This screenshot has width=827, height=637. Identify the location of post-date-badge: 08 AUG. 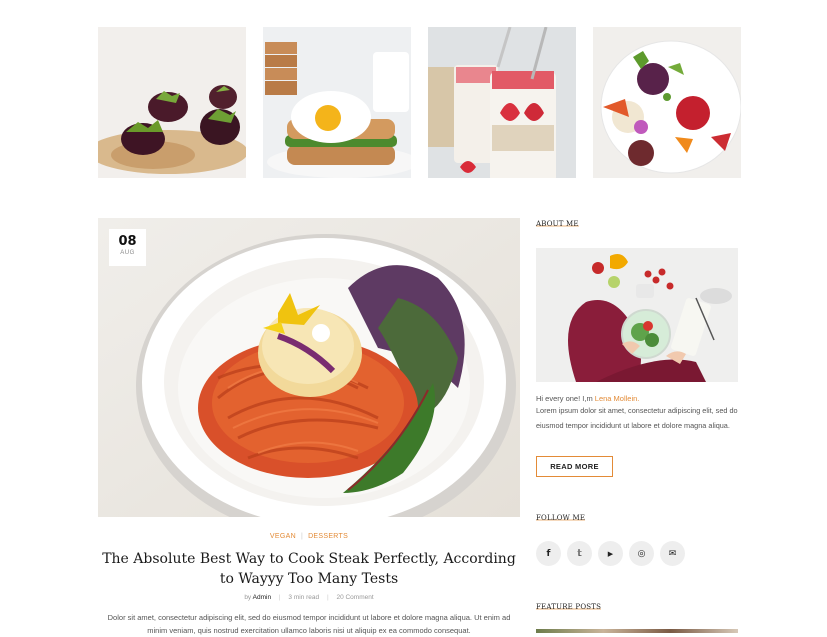
(127, 247).